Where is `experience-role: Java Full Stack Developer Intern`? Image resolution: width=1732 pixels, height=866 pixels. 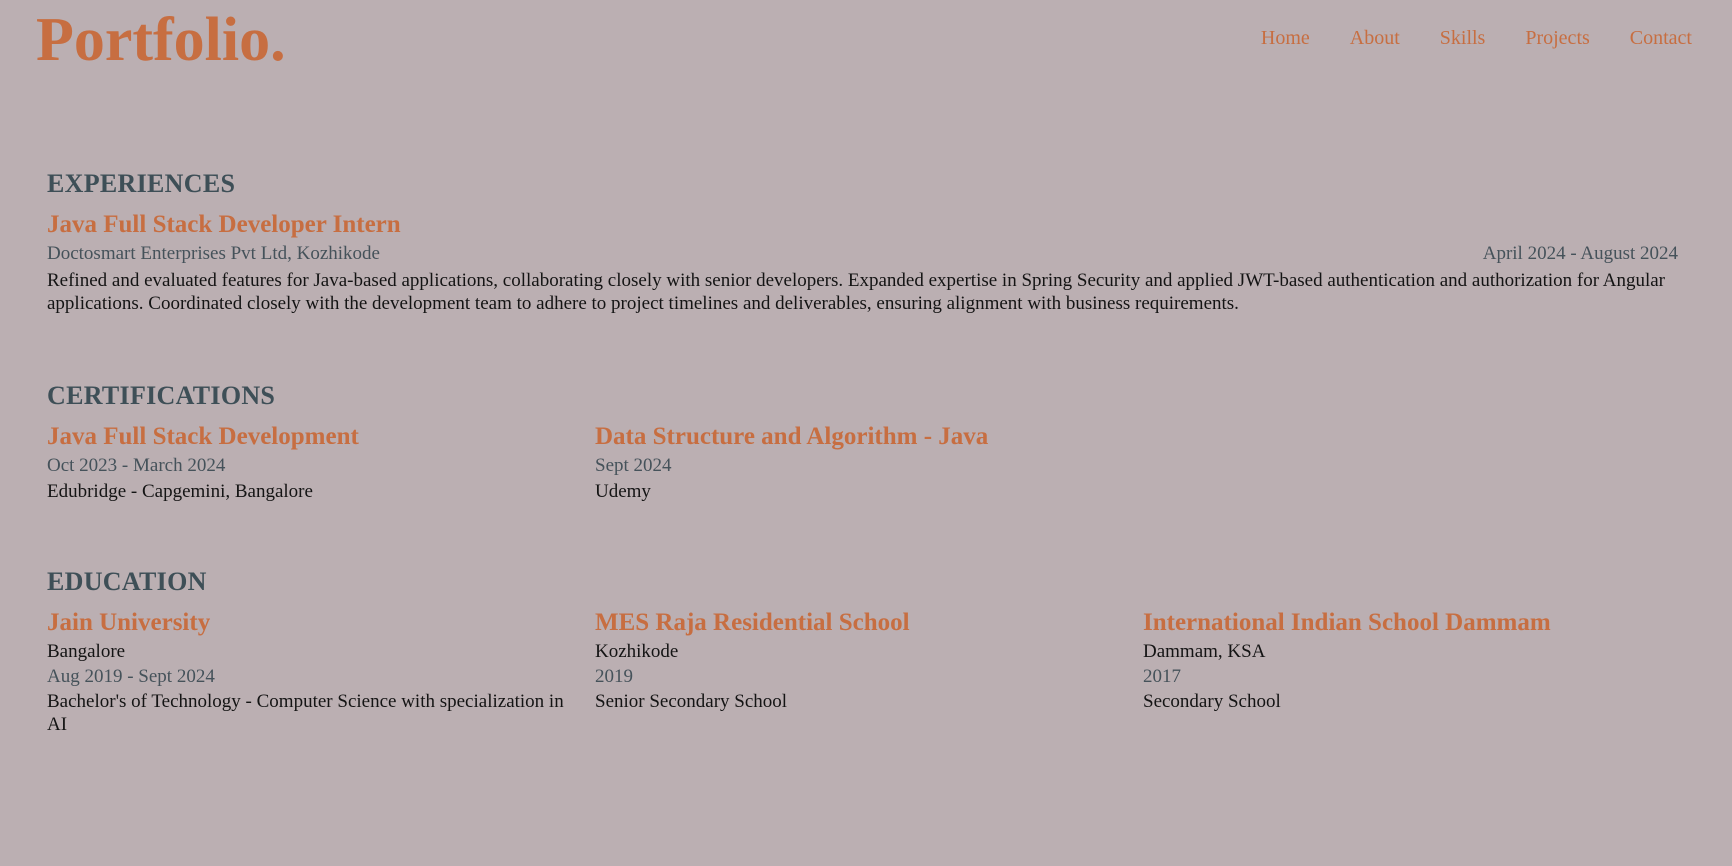
experience-role: Java Full Stack Developer Intern is located at coordinates (224, 224).